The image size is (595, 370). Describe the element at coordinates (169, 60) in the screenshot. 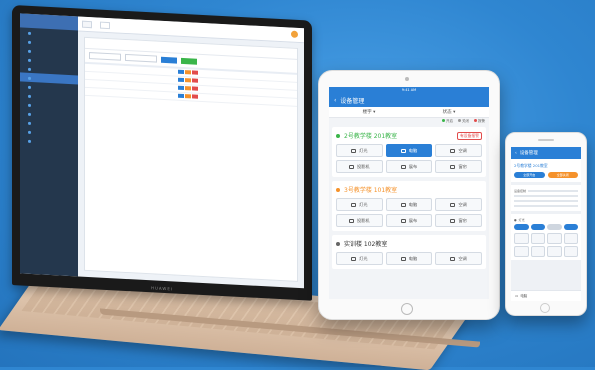

I see `search-button` at that location.